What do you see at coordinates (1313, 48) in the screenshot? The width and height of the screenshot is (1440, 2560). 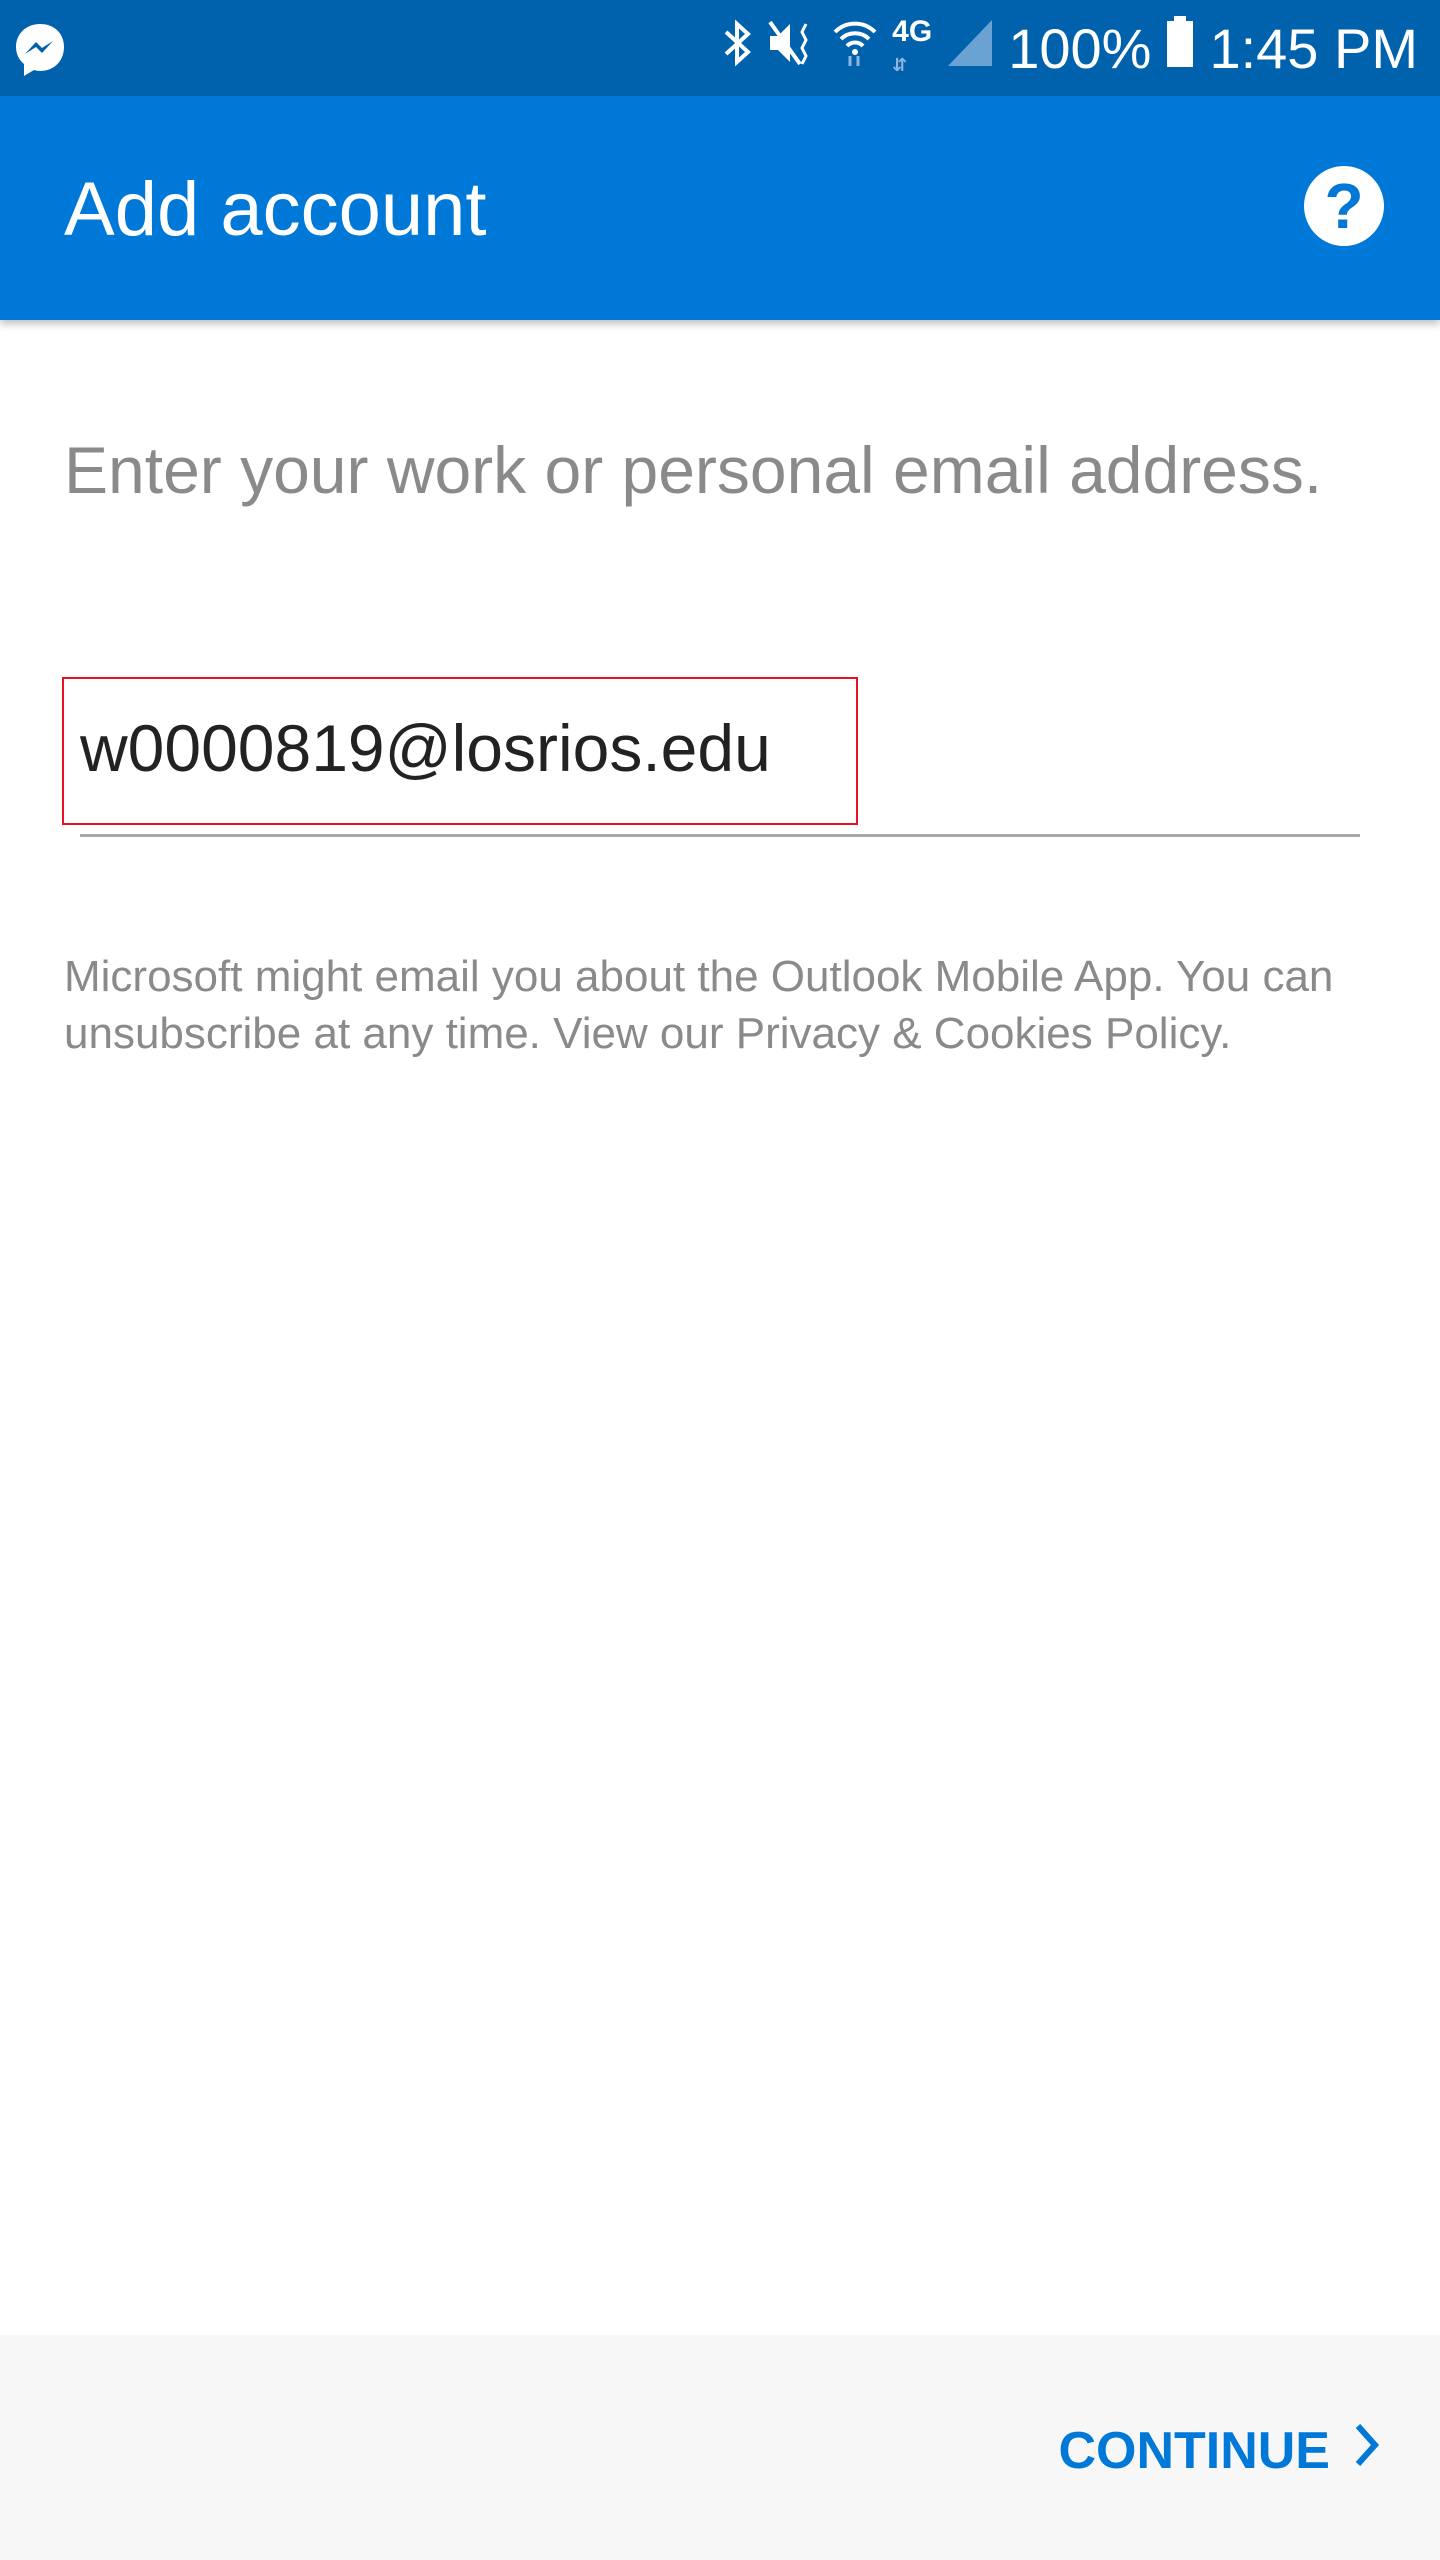 I see `clock: 1:45 PM` at bounding box center [1313, 48].